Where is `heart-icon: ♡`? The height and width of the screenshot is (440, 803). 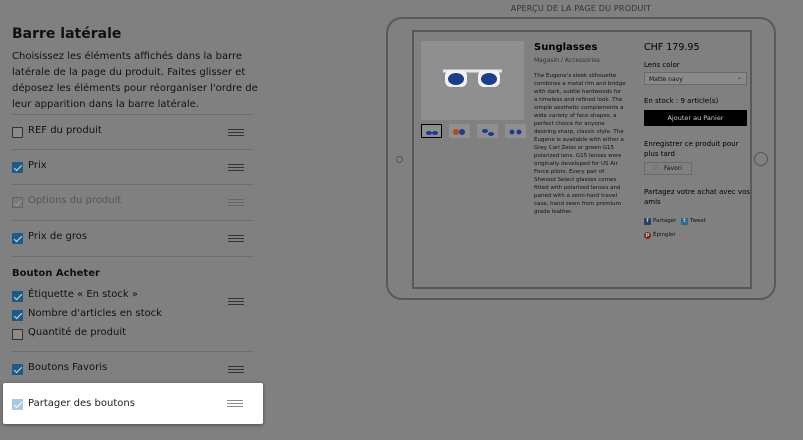
heart-icon: ♡ is located at coordinates (655, 168).